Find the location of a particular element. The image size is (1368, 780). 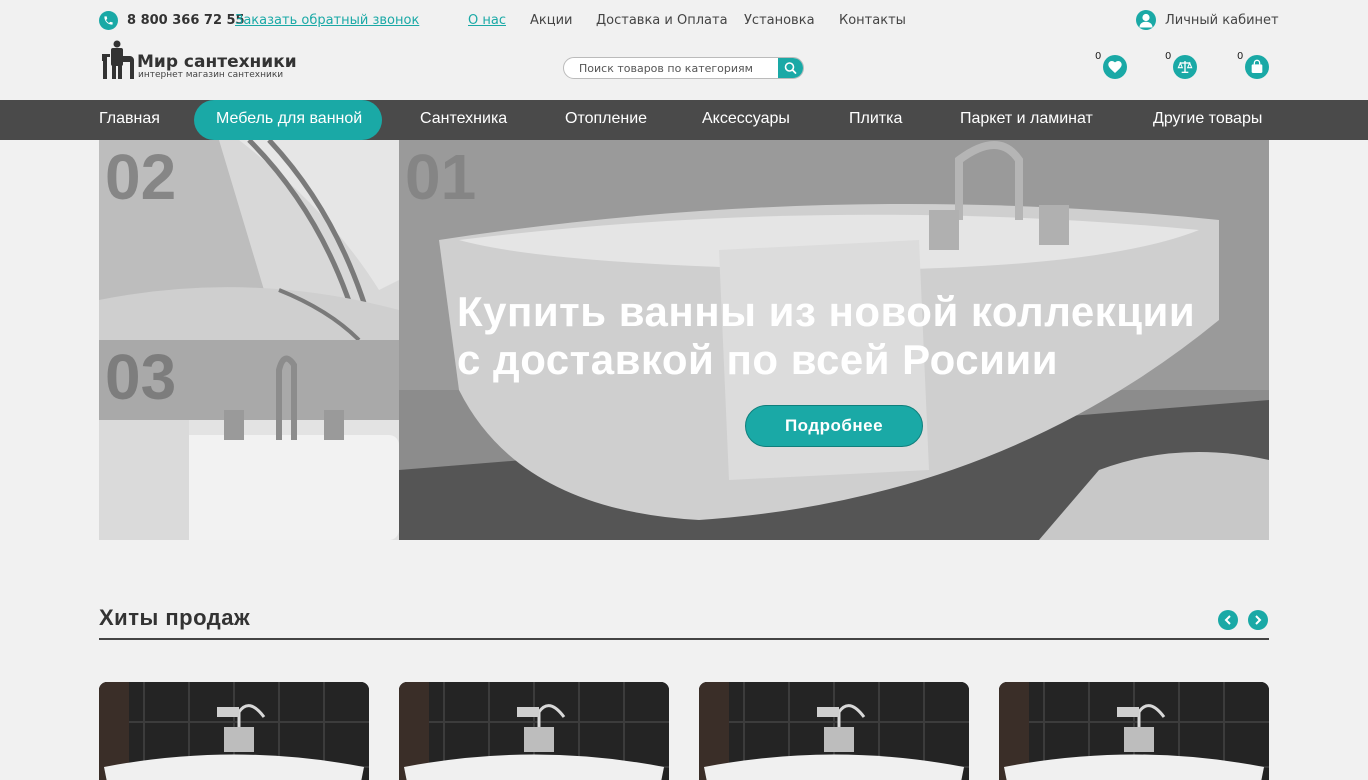

hero-headline-line2: с доставкой по всей Росиии is located at coordinates (758, 359).